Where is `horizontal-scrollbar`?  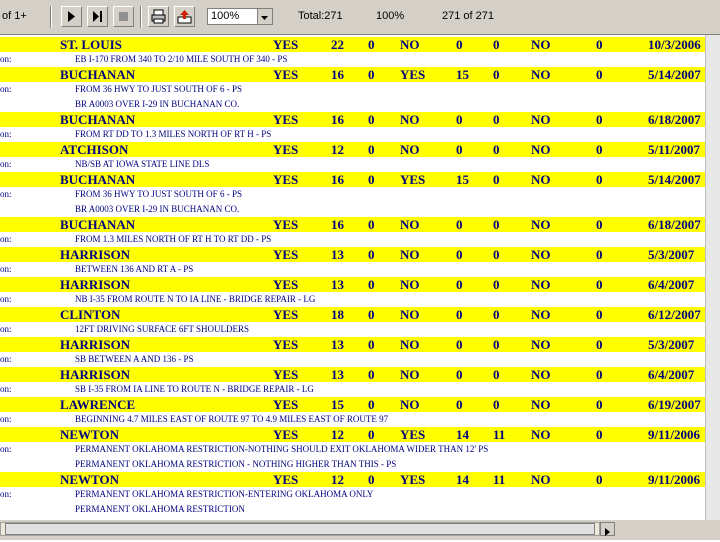
horizontal-scrollbar is located at coordinates (360, 530).